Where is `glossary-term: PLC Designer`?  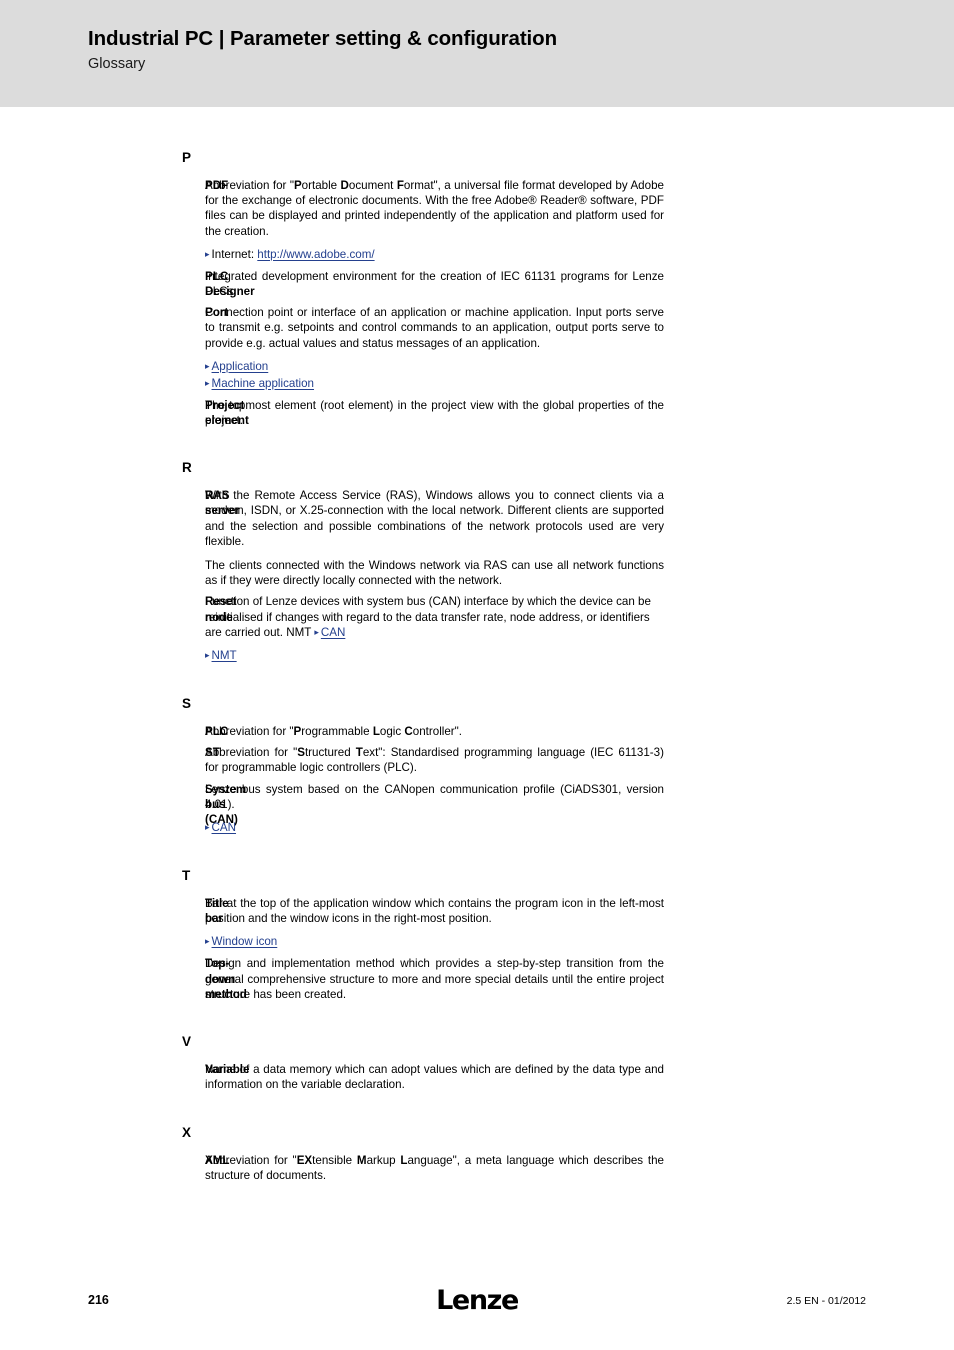
glossary-term: PLC Designer is located at coordinates (230, 284).